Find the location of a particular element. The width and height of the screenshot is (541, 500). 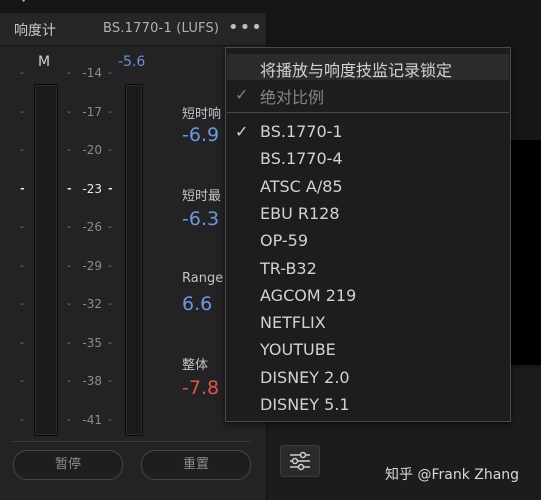

range-value: 6.6 is located at coordinates (197, 304).